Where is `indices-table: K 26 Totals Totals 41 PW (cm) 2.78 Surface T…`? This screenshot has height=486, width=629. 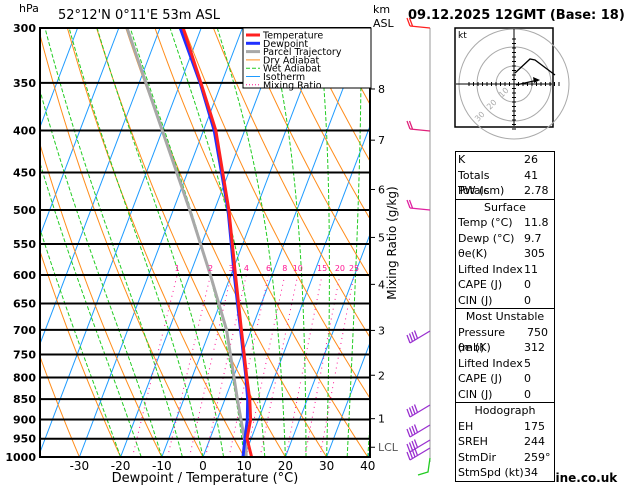
indices-table: K 26 Totals Totals 41 PW (cm) 2.78 Surface T… is located at coordinates (505, 316).